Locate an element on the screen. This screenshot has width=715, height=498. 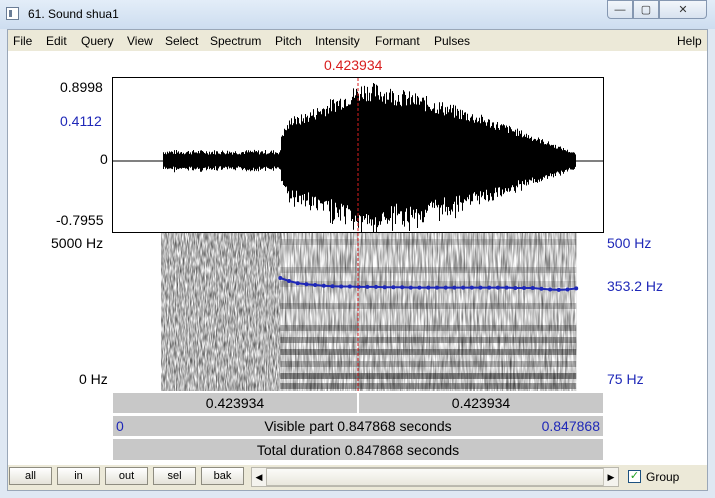
menu-spectrum: Spectrum is located at coordinates (235, 41).